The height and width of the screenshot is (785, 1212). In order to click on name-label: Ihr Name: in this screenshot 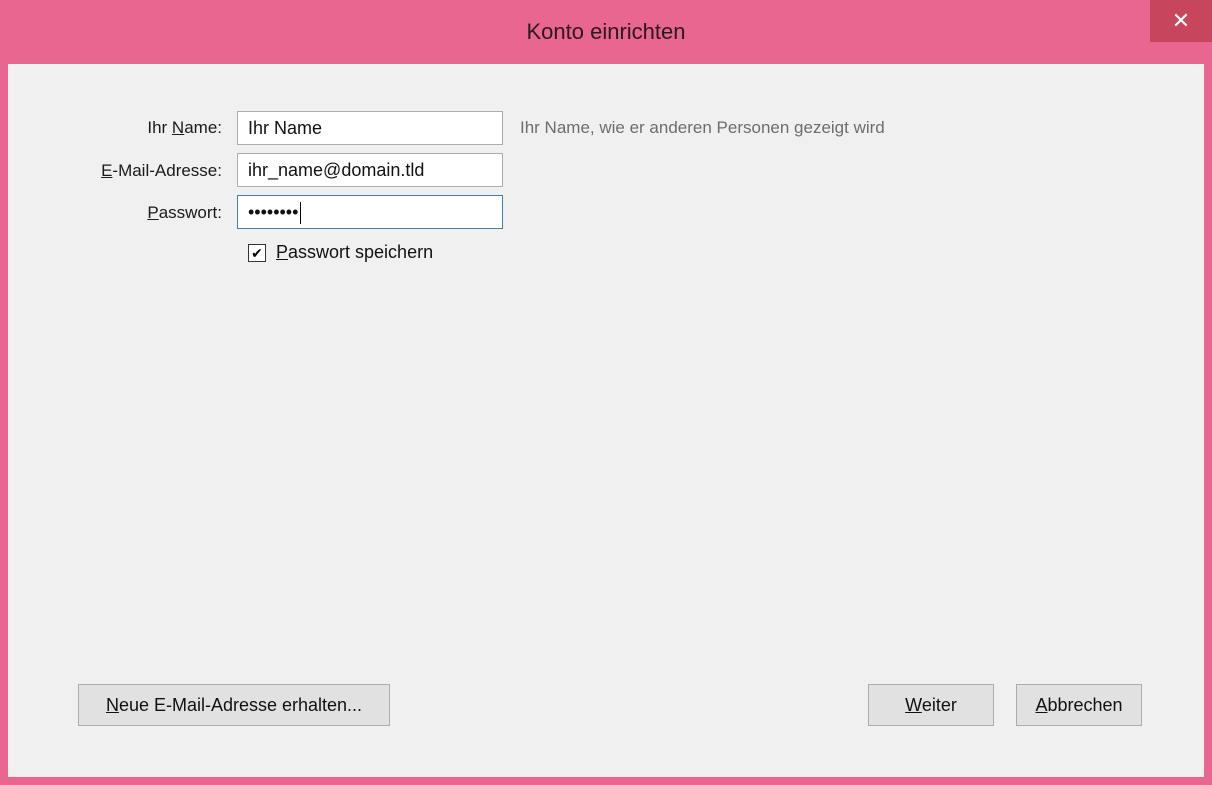, I will do `click(122, 128)`.